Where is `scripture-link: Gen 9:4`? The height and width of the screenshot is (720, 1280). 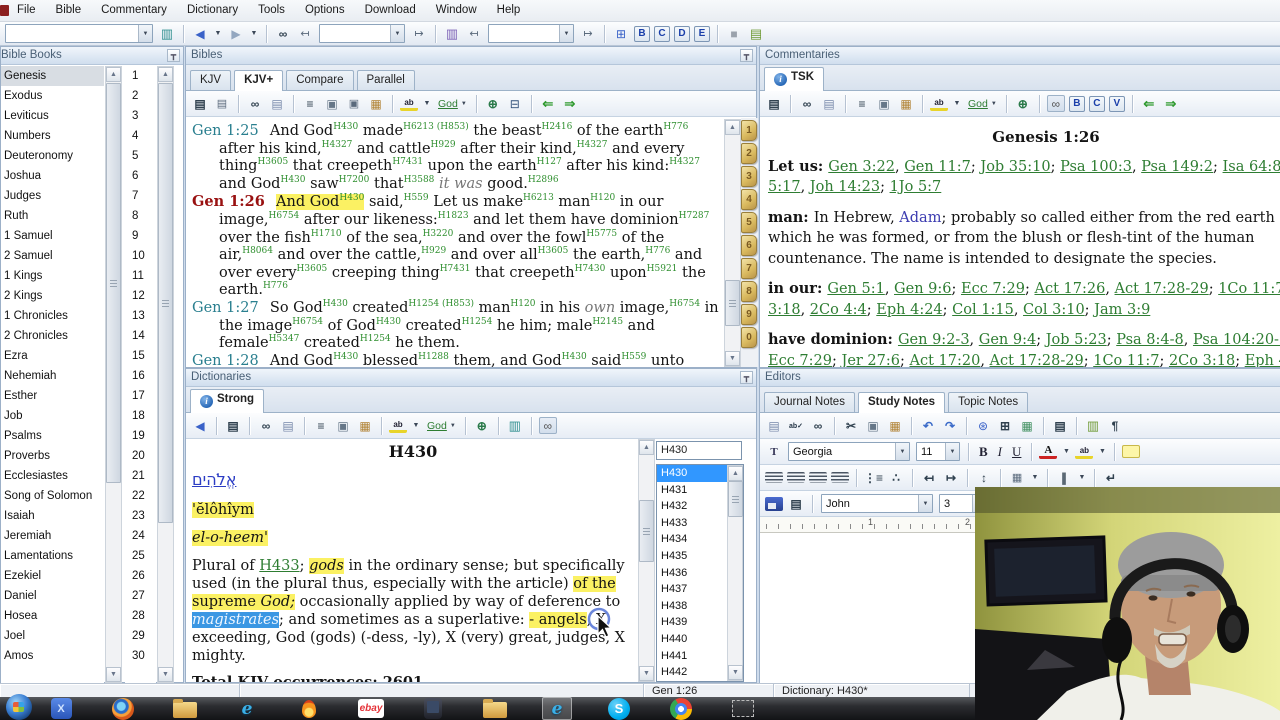 scripture-link: Gen 9:4 is located at coordinates (1007, 340).